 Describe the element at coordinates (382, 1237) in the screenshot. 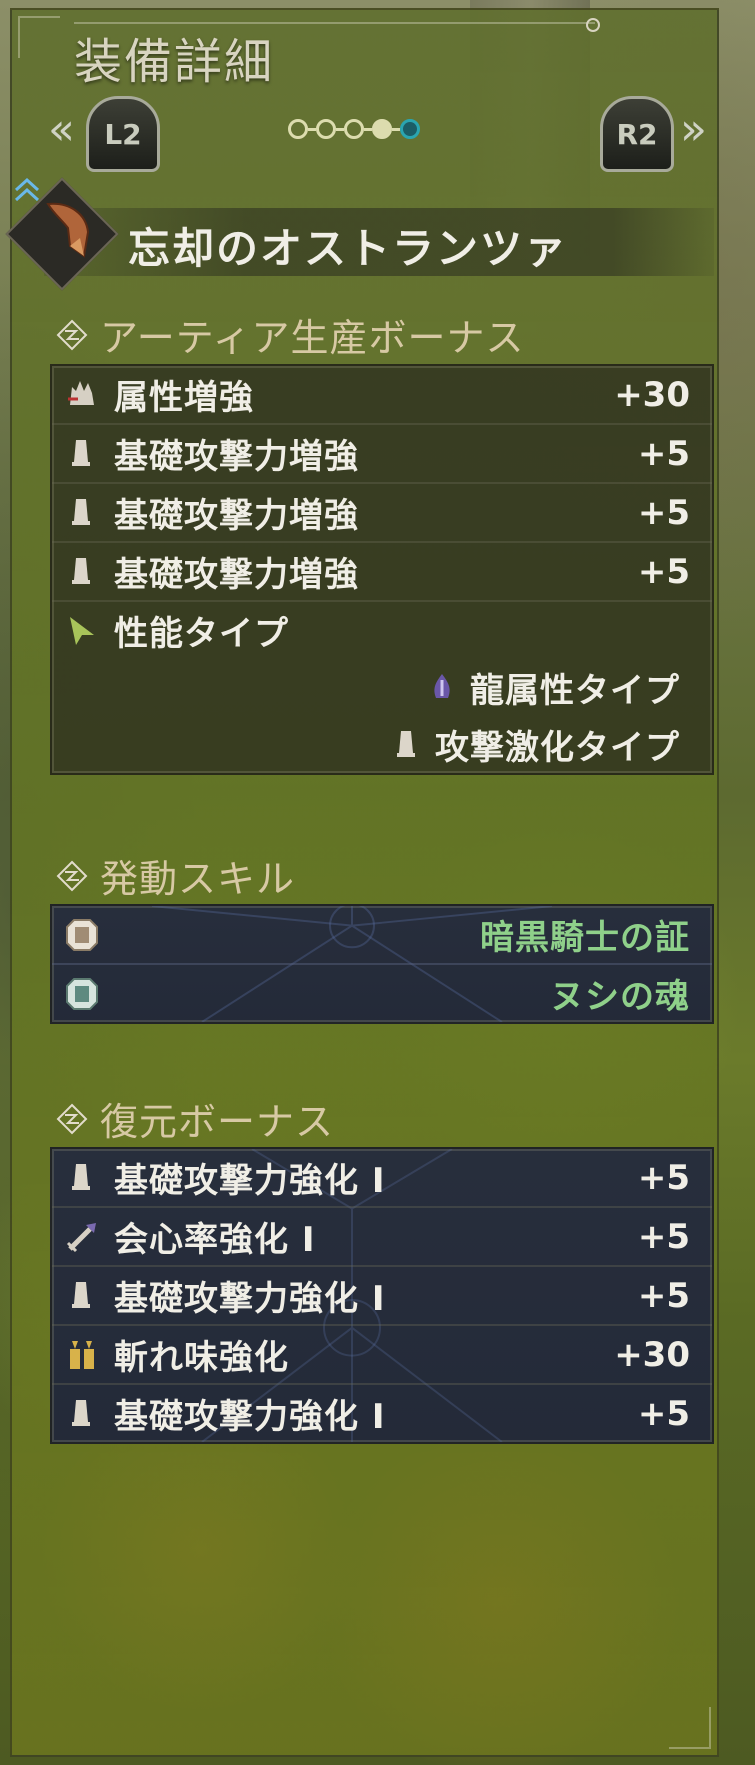

I see `list-item: 会心率強化 I +5` at that location.